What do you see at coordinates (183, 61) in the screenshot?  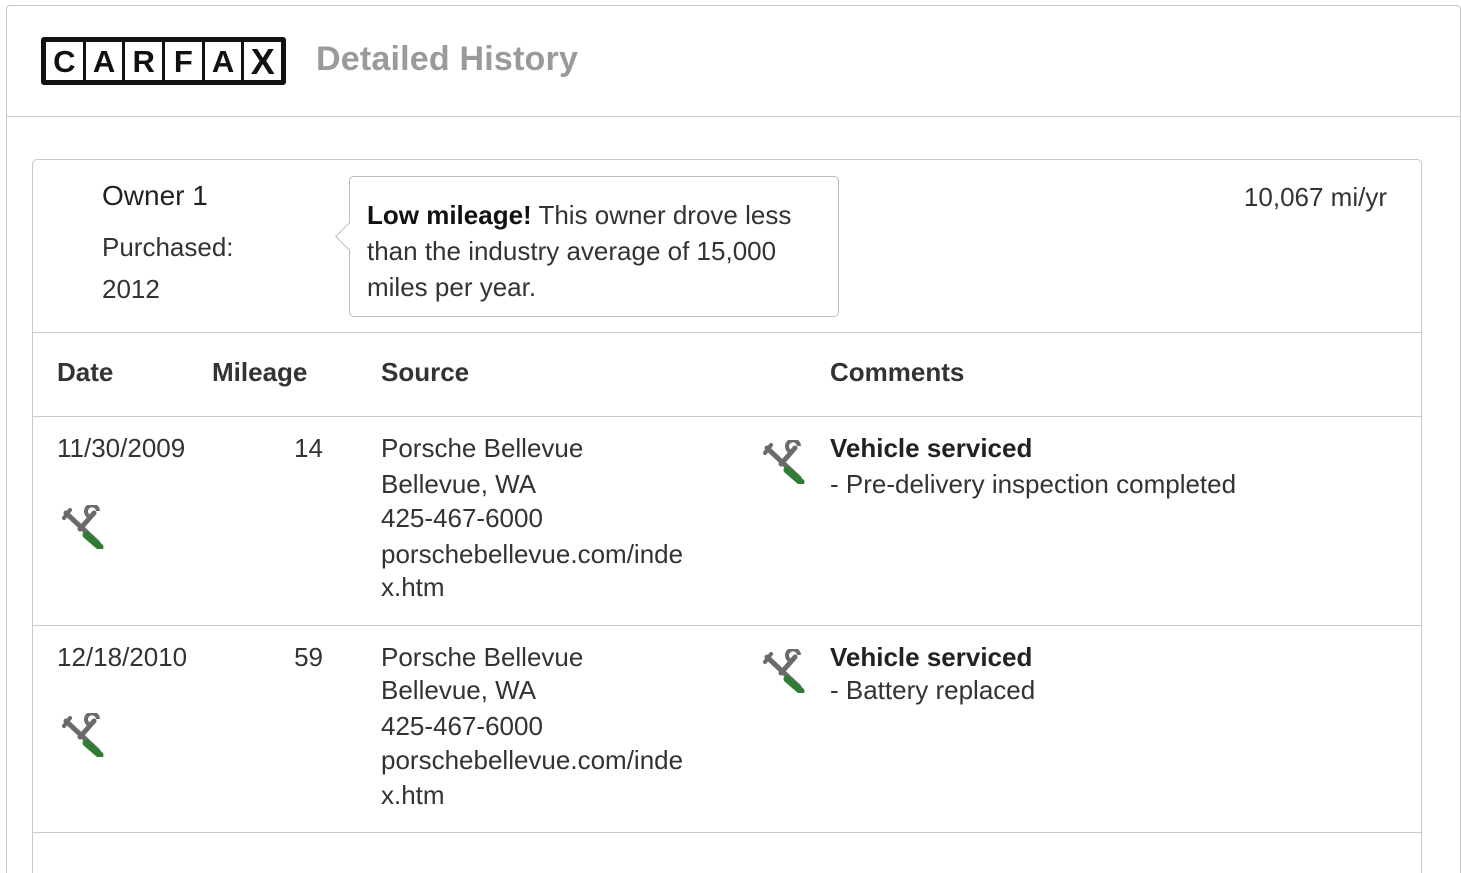 I see `logo-letter: F` at bounding box center [183, 61].